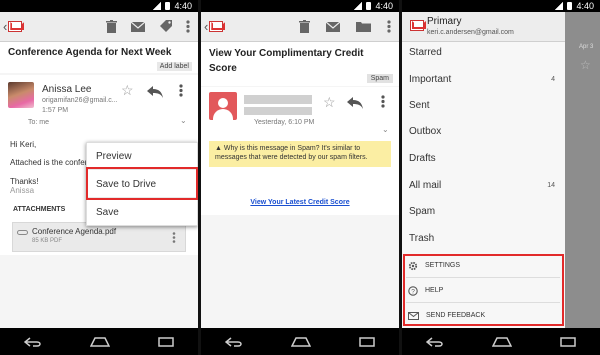 The image size is (600, 355). I want to click on attachment-meta: 85 KB PDF, so click(47, 241).